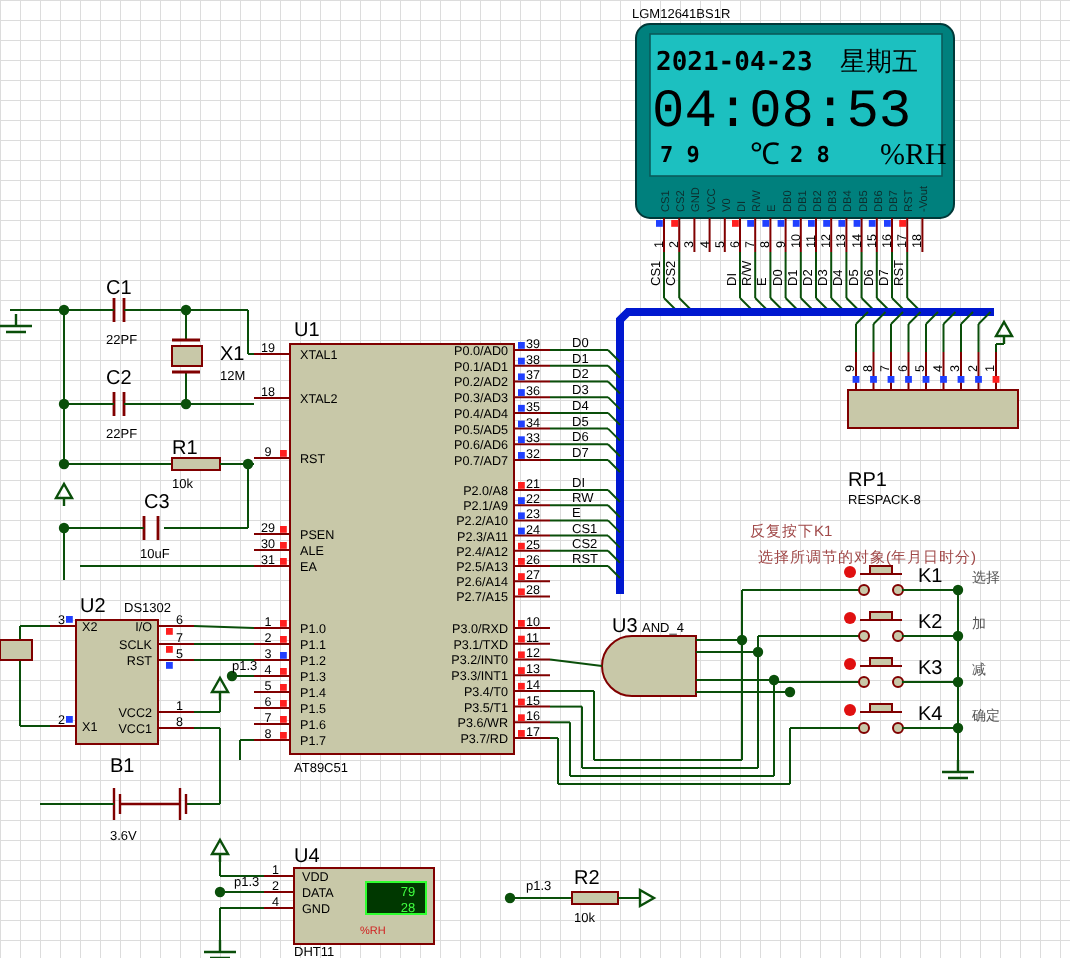 Image resolution: width=1070 pixels, height=958 pixels. What do you see at coordinates (930, 577) in the screenshot?
I see `part-reference: K1` at bounding box center [930, 577].